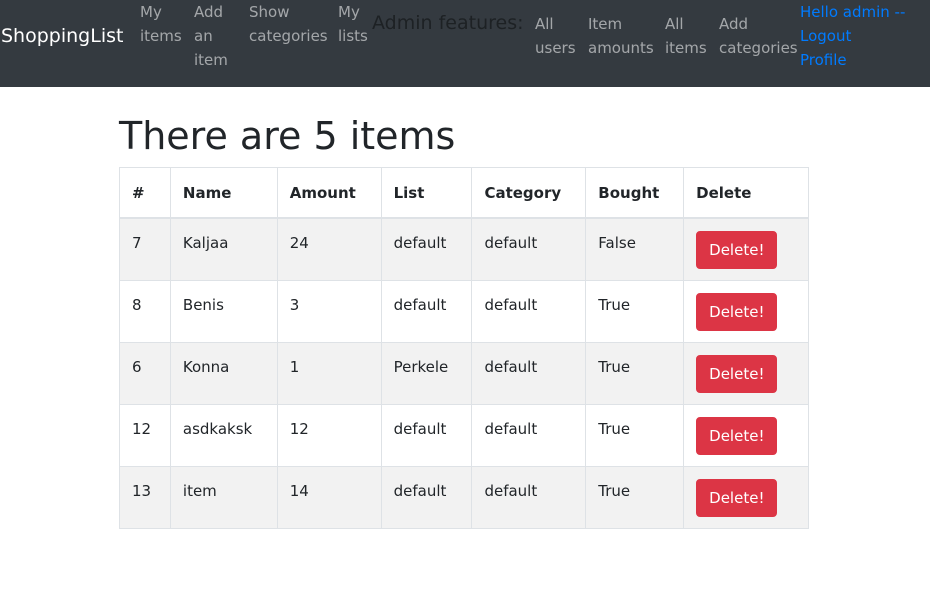 The height and width of the screenshot is (604, 930). I want to click on cell-bought: False, so click(635, 249).